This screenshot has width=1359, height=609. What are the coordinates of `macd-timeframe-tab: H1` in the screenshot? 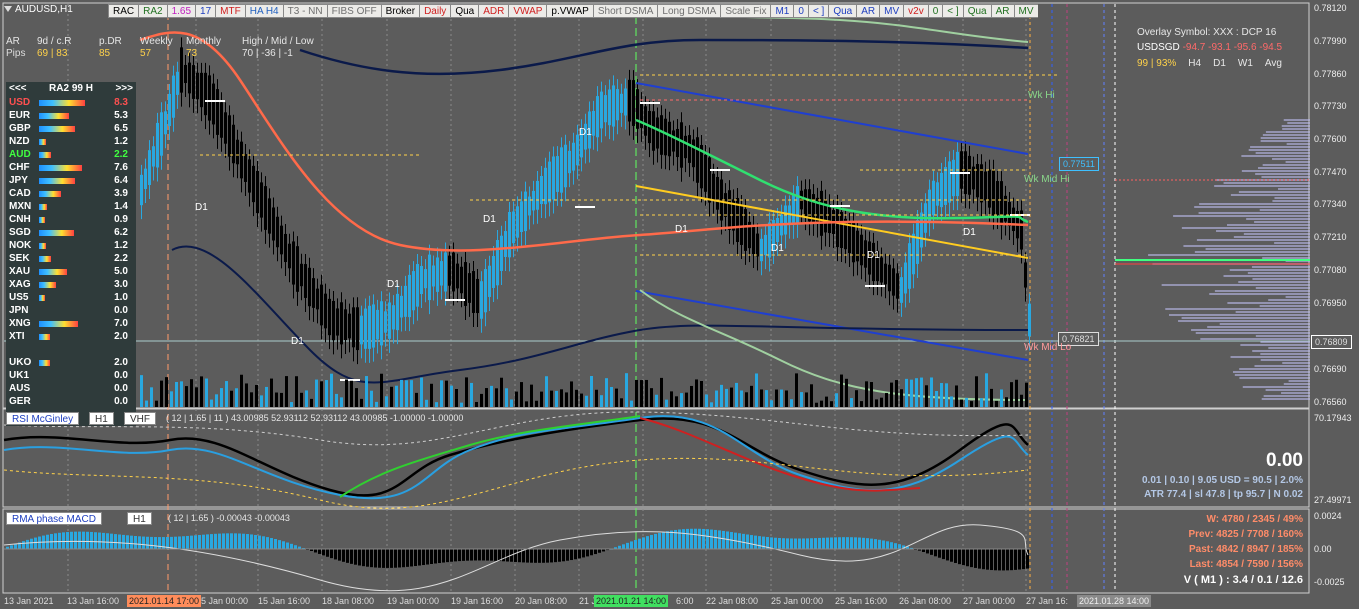 It's located at (139, 518).